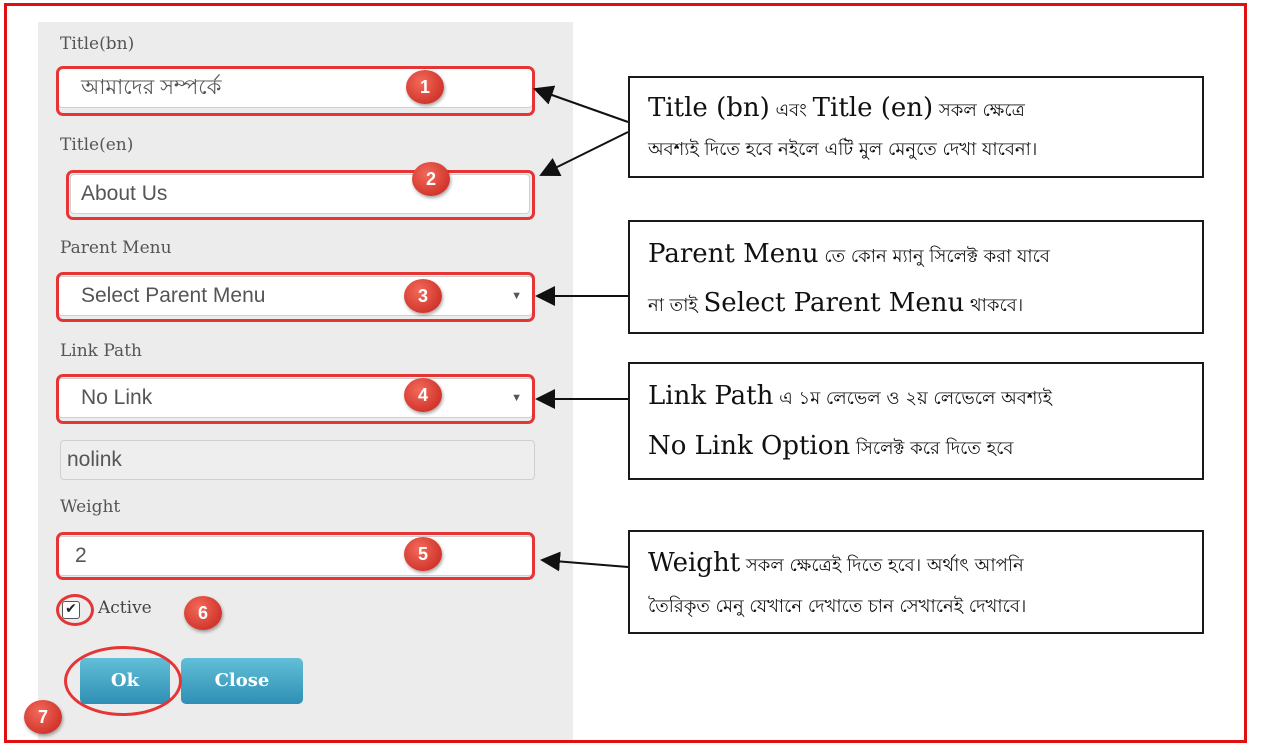  I want to click on note-title-text-1: এবং, so click(791, 110).